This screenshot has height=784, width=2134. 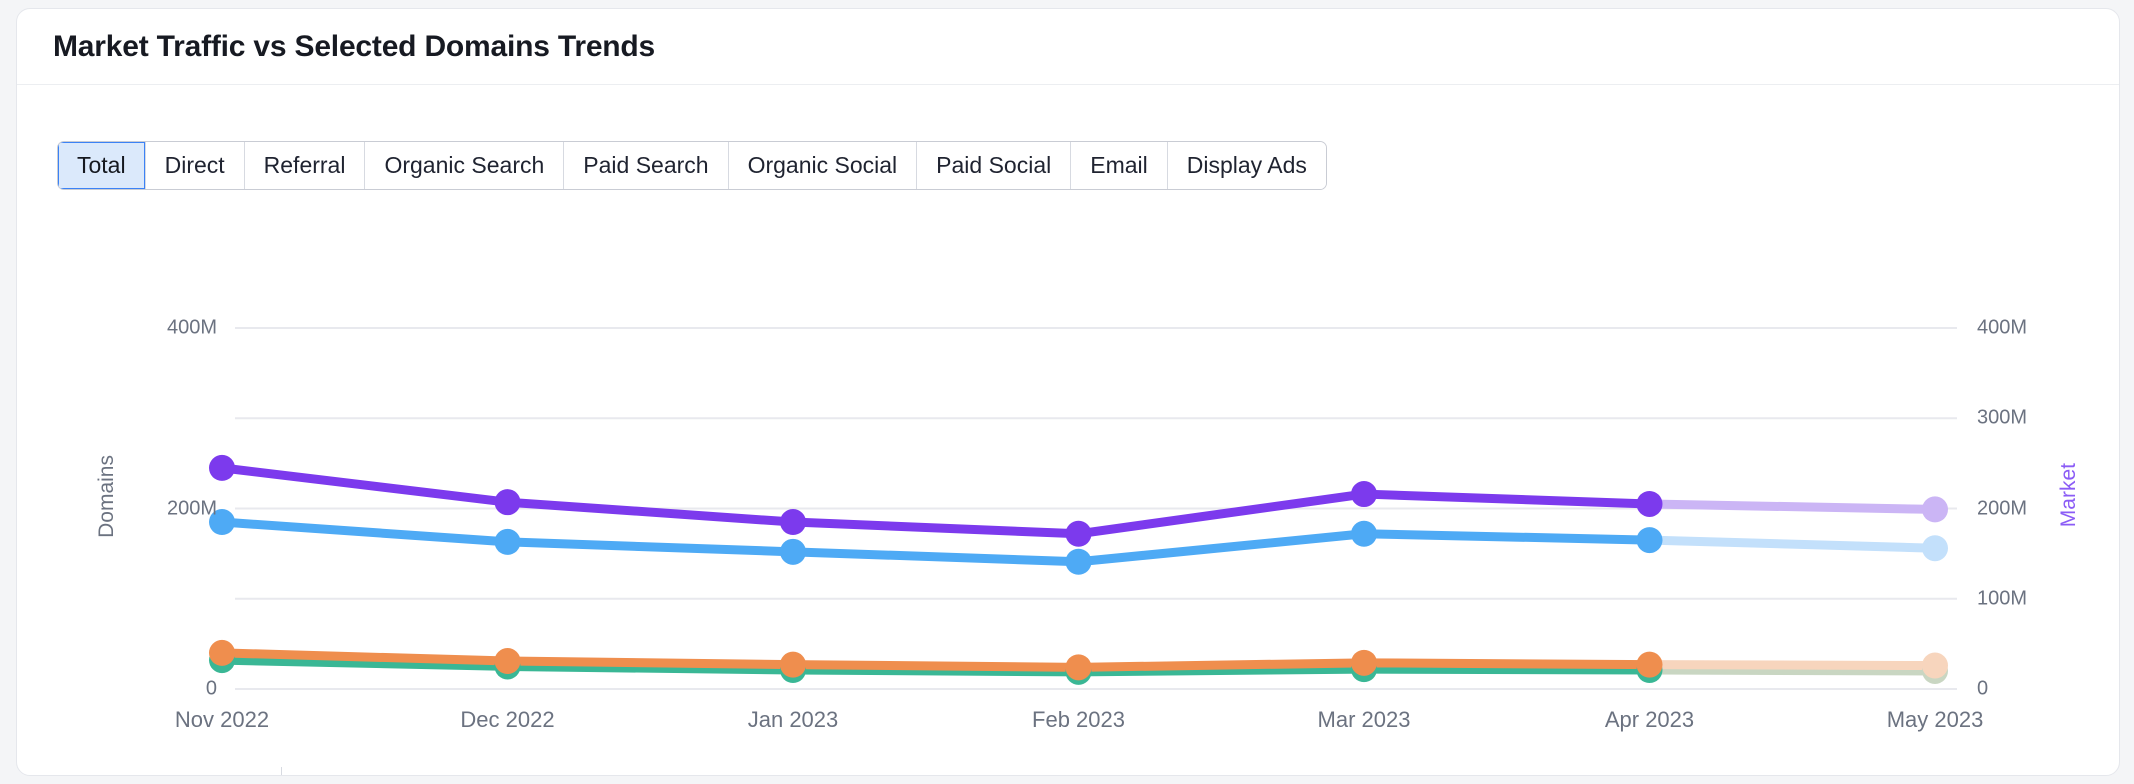 I want to click on legend-label: Market Traffic, so click(x=171, y=774).